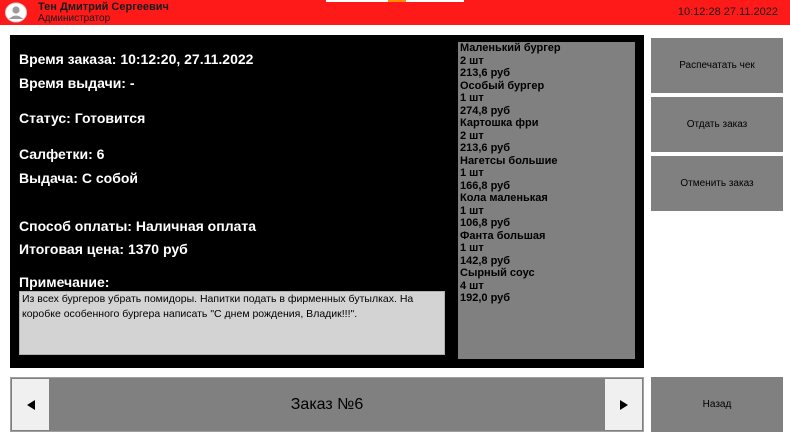 The width and height of the screenshot is (790, 444). What do you see at coordinates (74, 18) in the screenshot?
I see `user-role: Администратор` at bounding box center [74, 18].